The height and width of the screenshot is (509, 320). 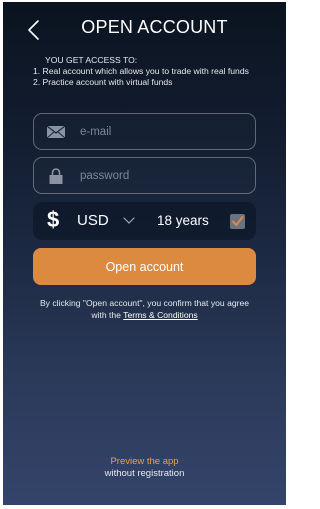 I want to click on access-heading: YOU GET ACCESS TO:, so click(x=91, y=60).